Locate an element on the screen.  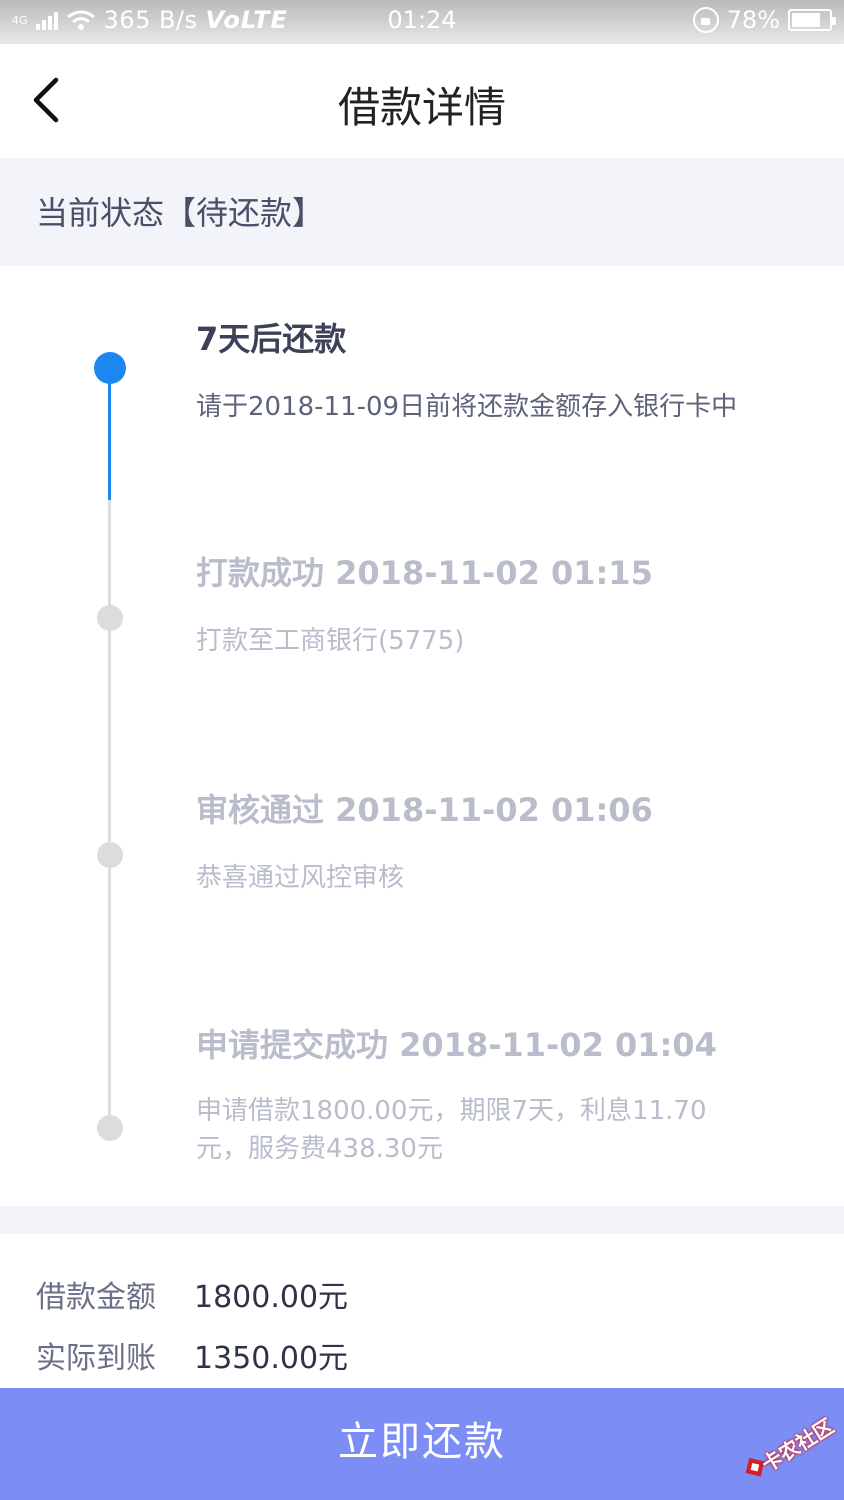
received-amount-label: 实际到账 is located at coordinates (96, 1358).